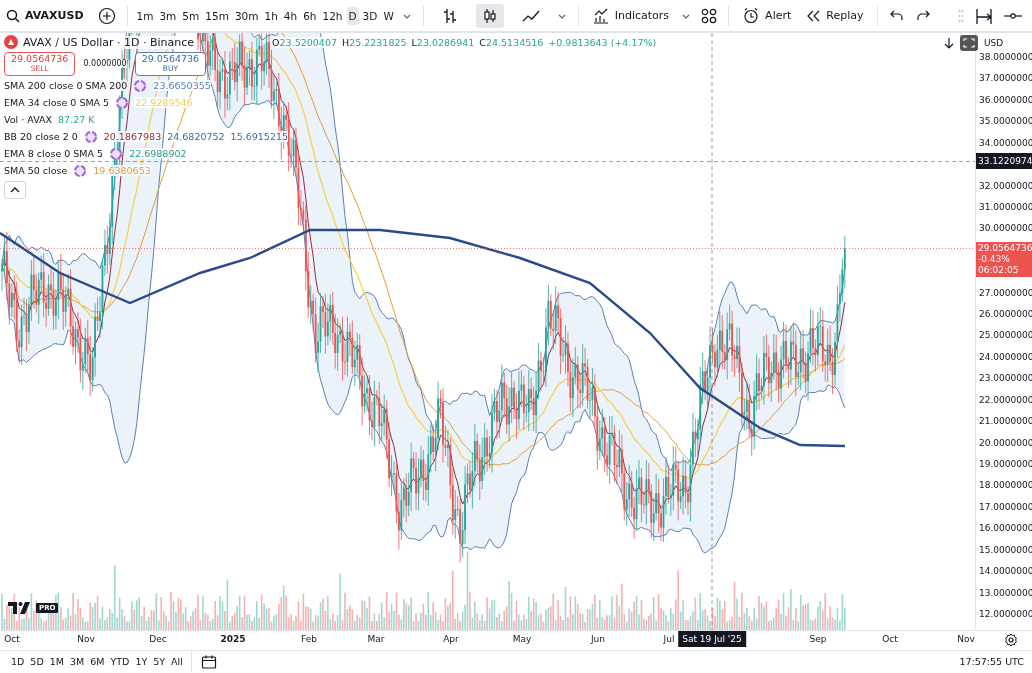 This screenshot has width=1032, height=673. I want to click on indicator-value: 24.6820752, so click(196, 137).